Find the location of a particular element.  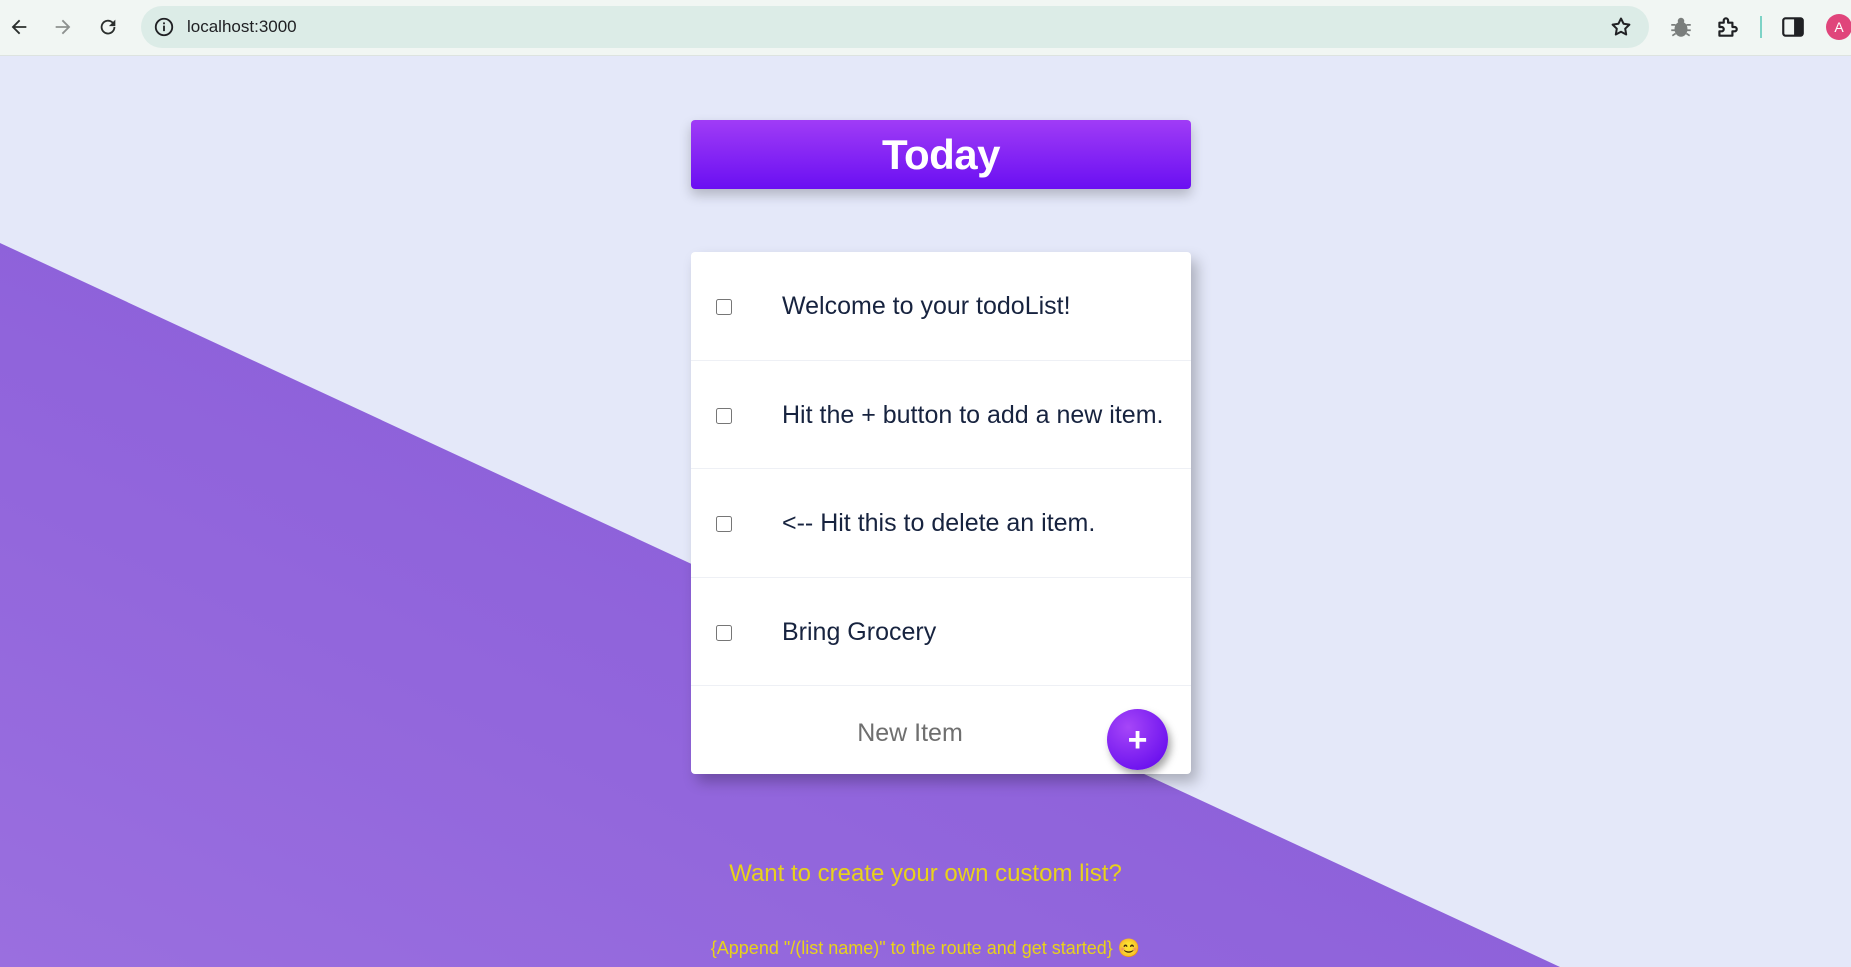

list-item: Bring Grocery is located at coordinates (941, 632).